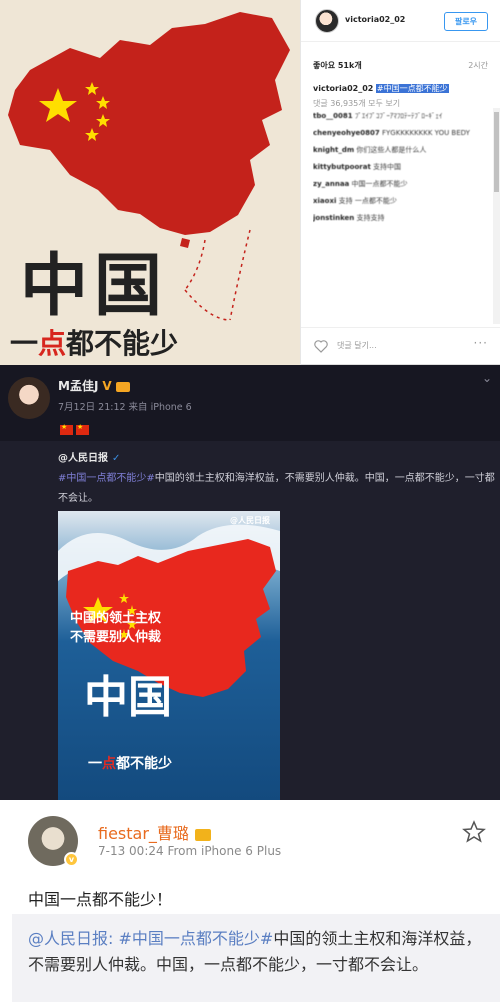  I want to click on comment-text: 支持 一点都不能少, so click(367, 201).